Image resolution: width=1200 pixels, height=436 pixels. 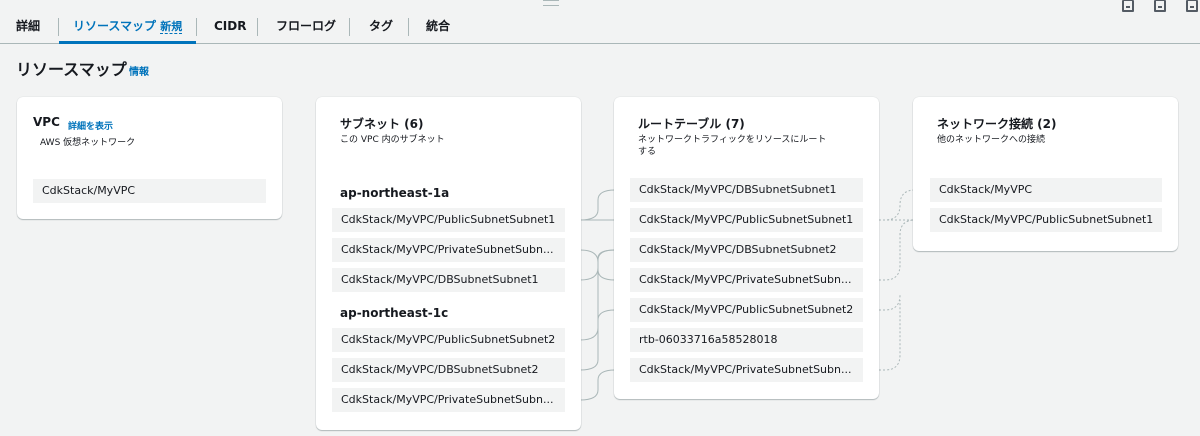 I want to click on drag-handle-icon, so click(x=551, y=3).